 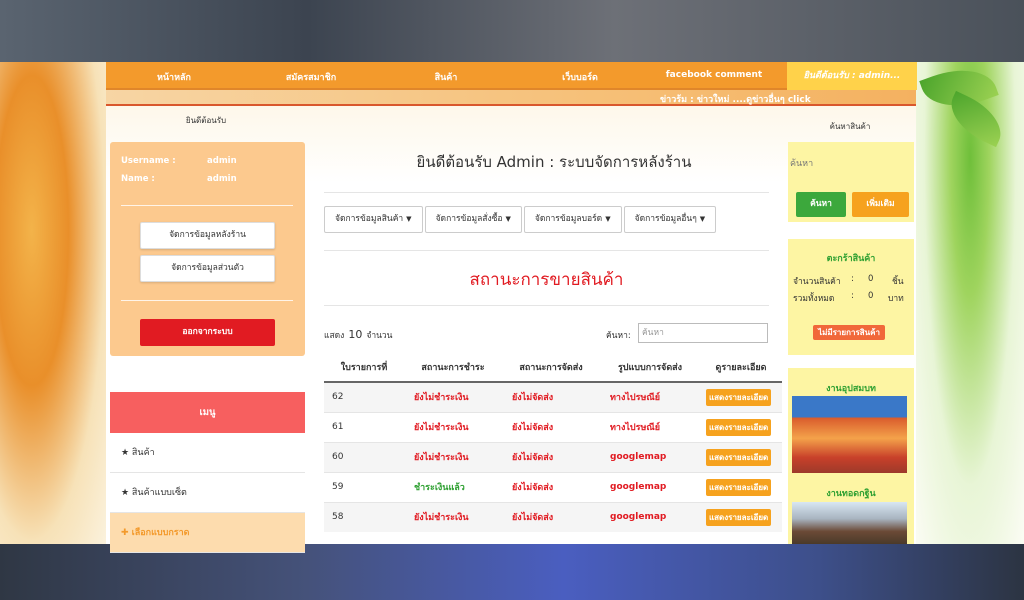 What do you see at coordinates (735, 99) in the screenshot?
I see `news-text: ข่าวร้ม : ข่าวใหม่ ....ดูข่าวอื่นๆ click` at bounding box center [735, 99].